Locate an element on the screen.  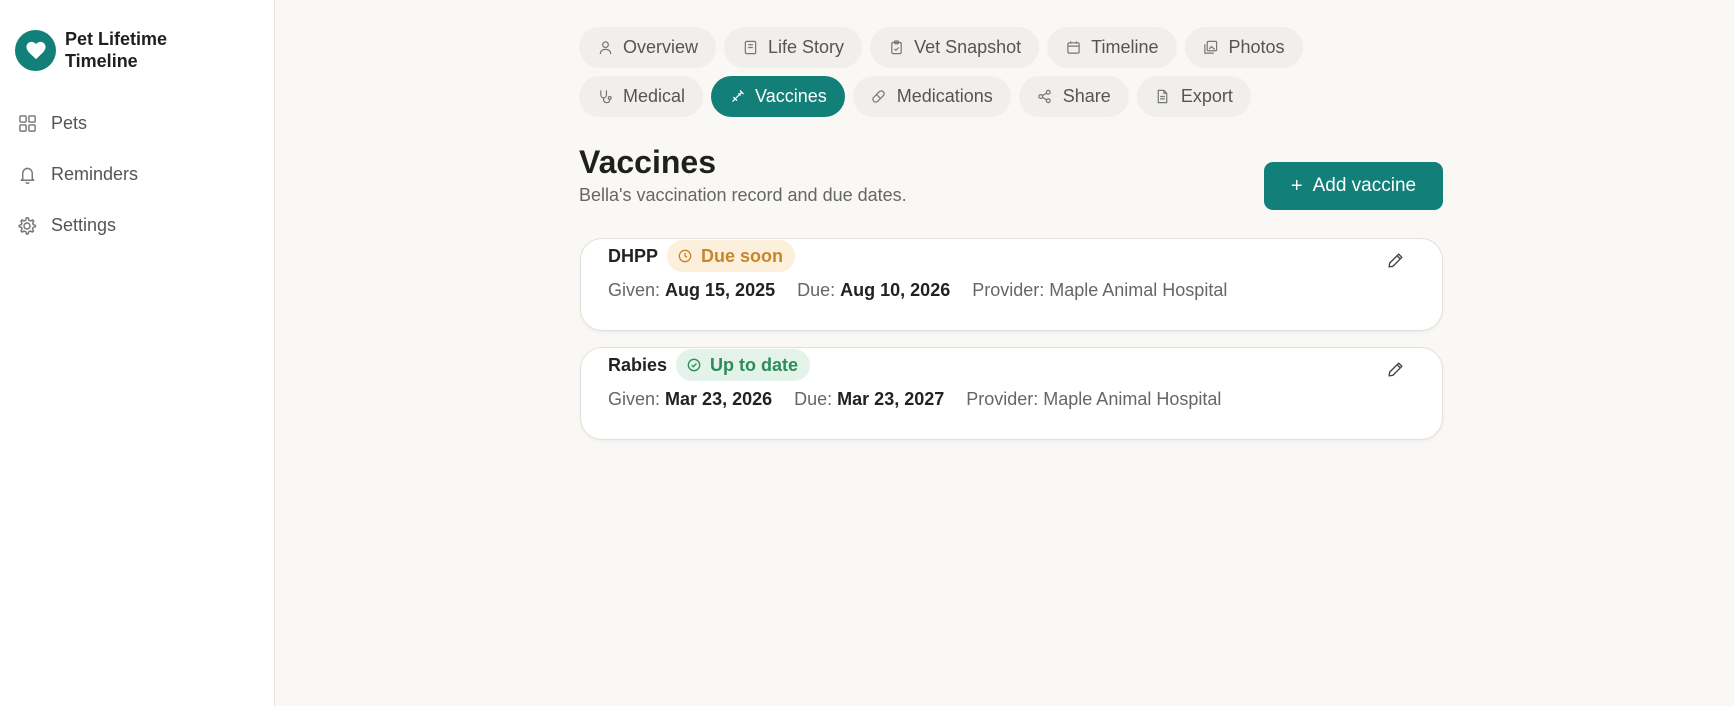
add-vaccine-label: Add vaccine is located at coordinates (1364, 185).